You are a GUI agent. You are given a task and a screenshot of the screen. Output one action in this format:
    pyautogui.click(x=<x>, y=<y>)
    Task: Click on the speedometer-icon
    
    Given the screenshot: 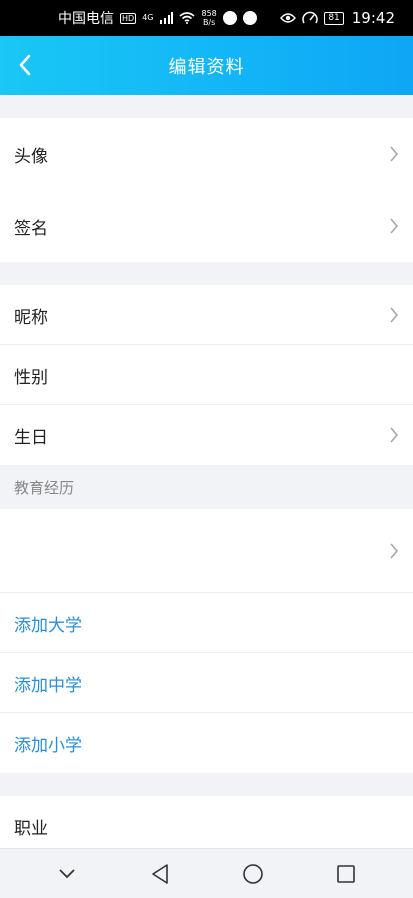 What is the action you would take?
    pyautogui.click(x=310, y=17)
    